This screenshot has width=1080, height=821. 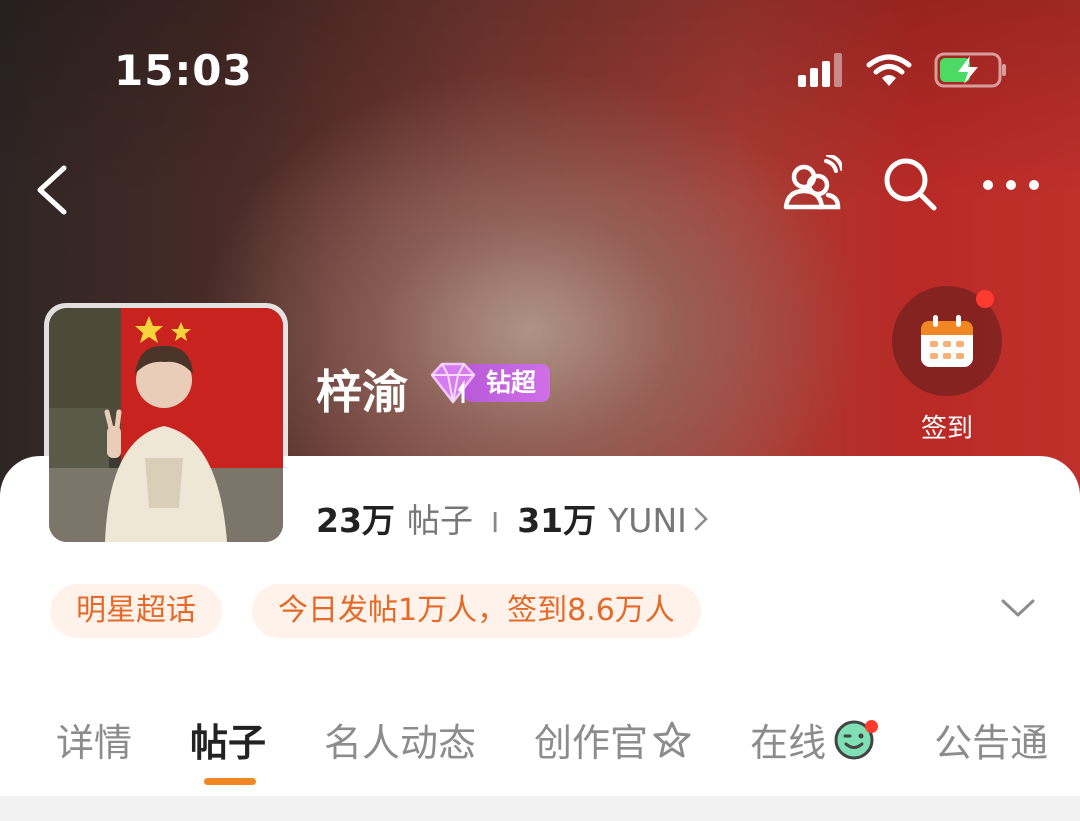 What do you see at coordinates (512, 518) in the screenshot?
I see `topic-stats: 23万 帖子 I 31万 YUNI` at bounding box center [512, 518].